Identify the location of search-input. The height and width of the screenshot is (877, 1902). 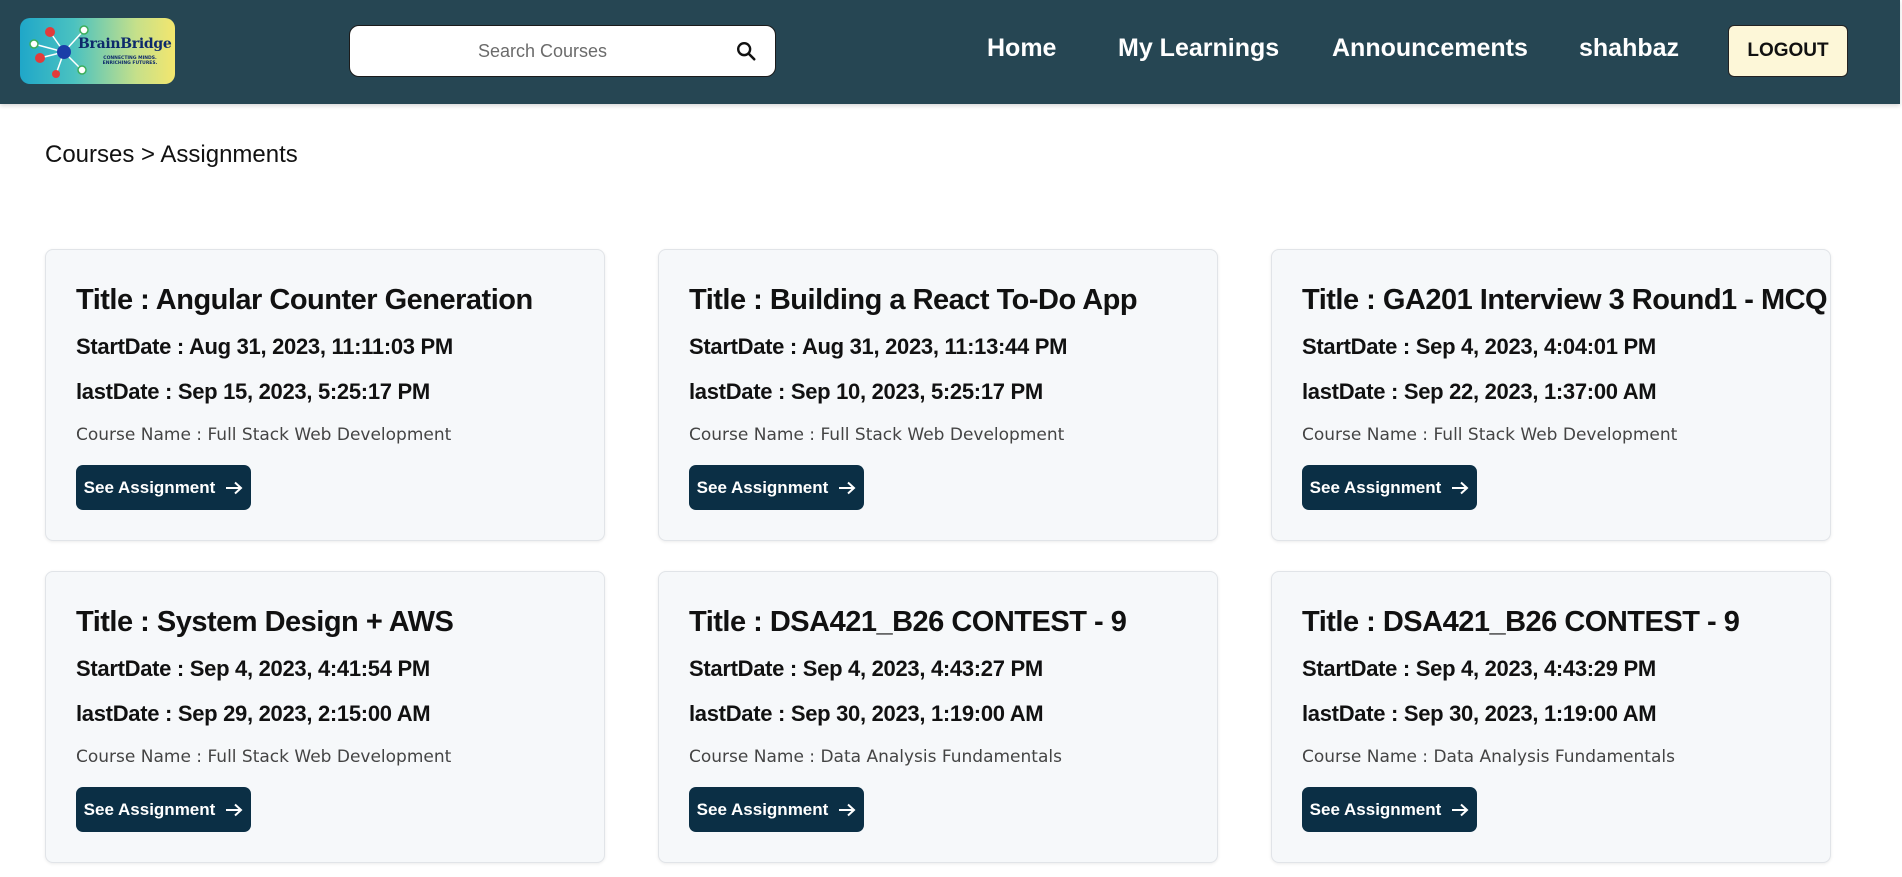
(562, 51).